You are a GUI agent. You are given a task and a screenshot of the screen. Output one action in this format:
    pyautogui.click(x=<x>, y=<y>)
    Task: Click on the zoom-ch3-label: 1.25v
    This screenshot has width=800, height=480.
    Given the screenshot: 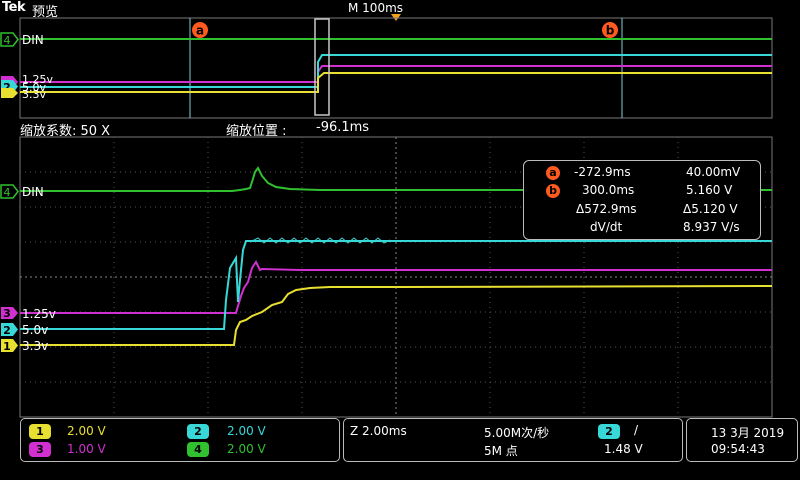 What is the action you would take?
    pyautogui.click(x=39, y=314)
    